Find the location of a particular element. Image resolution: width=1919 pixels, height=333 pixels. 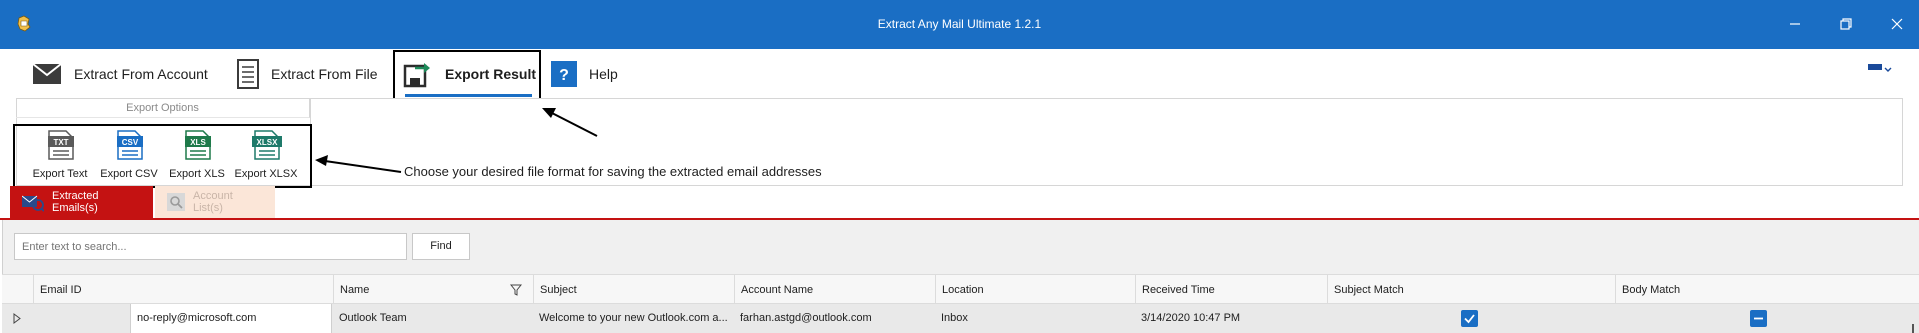

column-header-account-name: Account Name is located at coordinates (834, 290).